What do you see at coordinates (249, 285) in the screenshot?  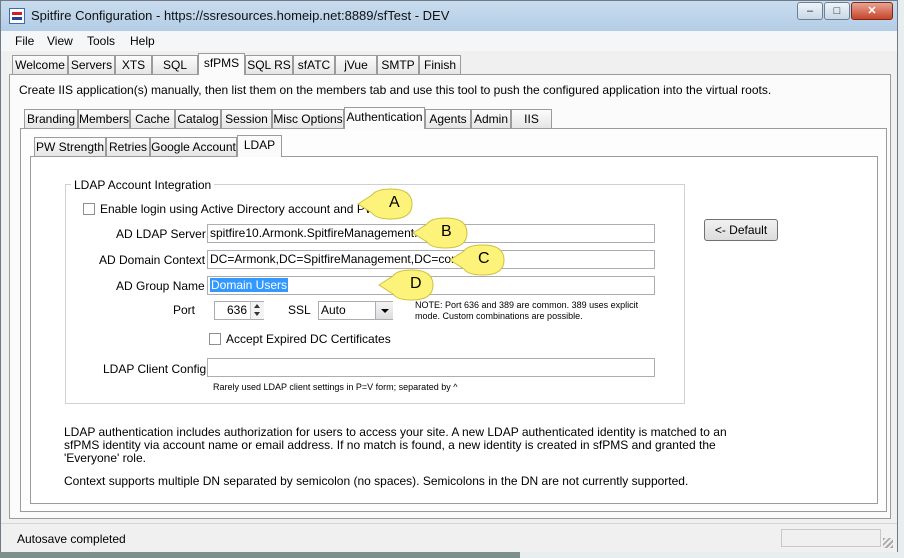 I see `ad-group-name-selection: Domain Users` at bounding box center [249, 285].